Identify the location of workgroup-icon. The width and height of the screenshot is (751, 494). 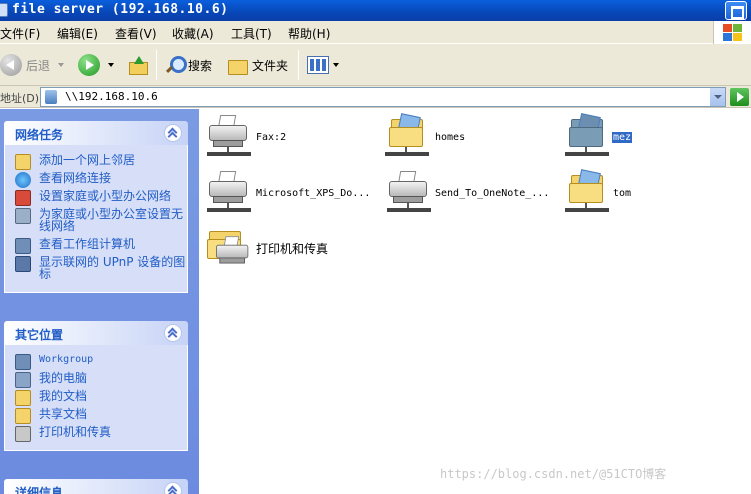
(23, 362).